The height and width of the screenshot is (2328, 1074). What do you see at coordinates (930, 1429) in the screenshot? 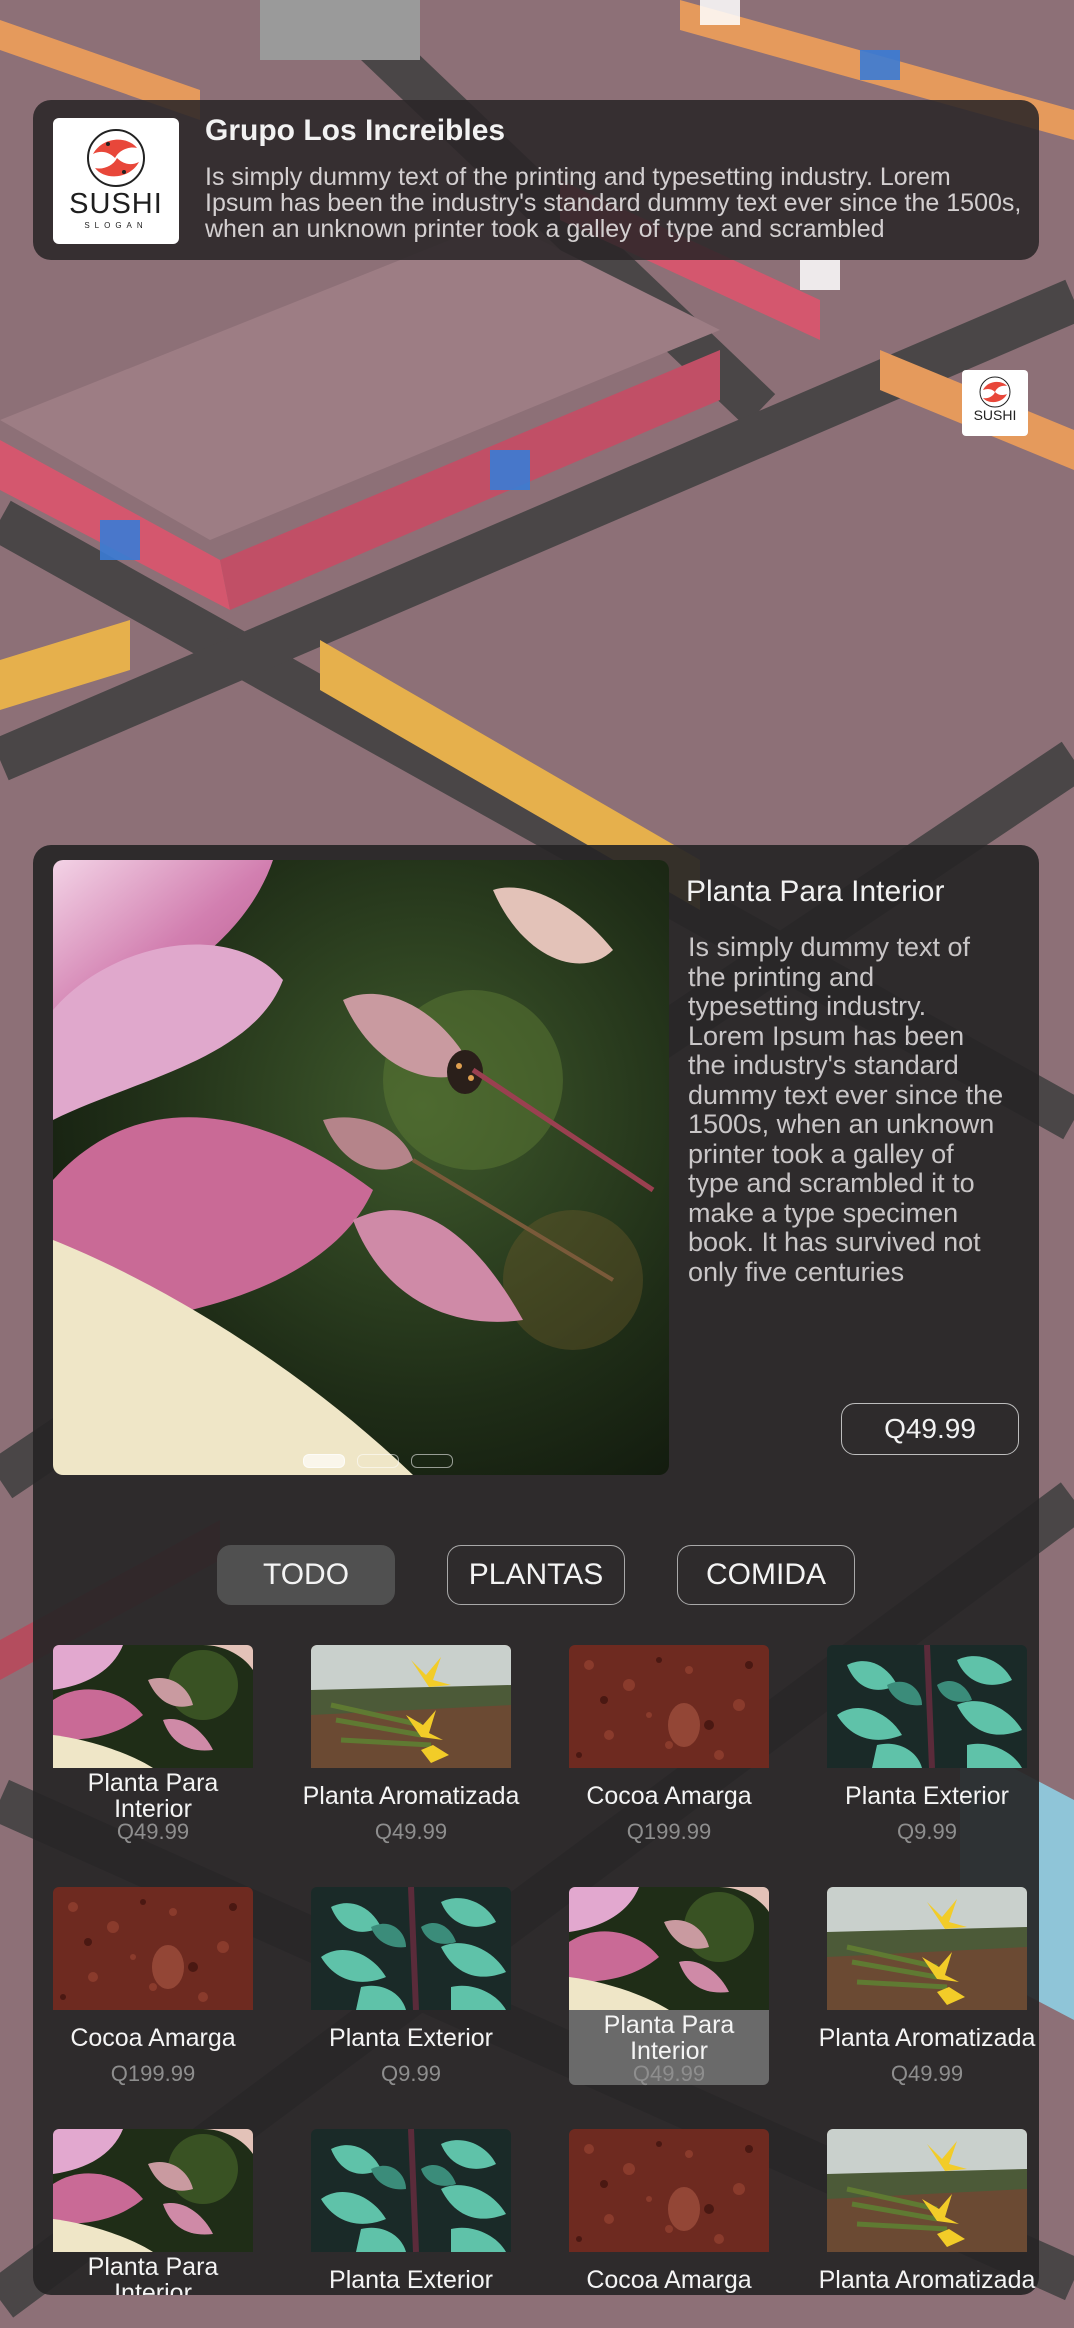
I see `price-button: Q49.99` at bounding box center [930, 1429].